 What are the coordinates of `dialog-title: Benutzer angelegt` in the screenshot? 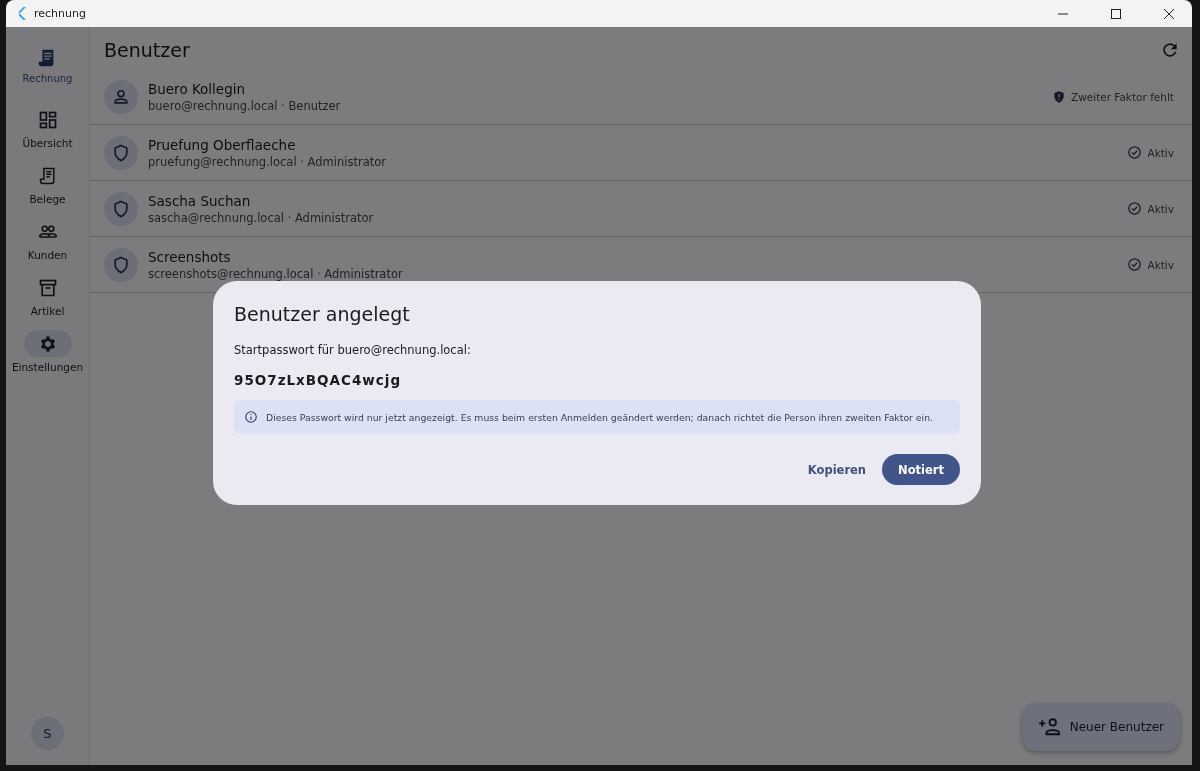 It's located at (322, 314).